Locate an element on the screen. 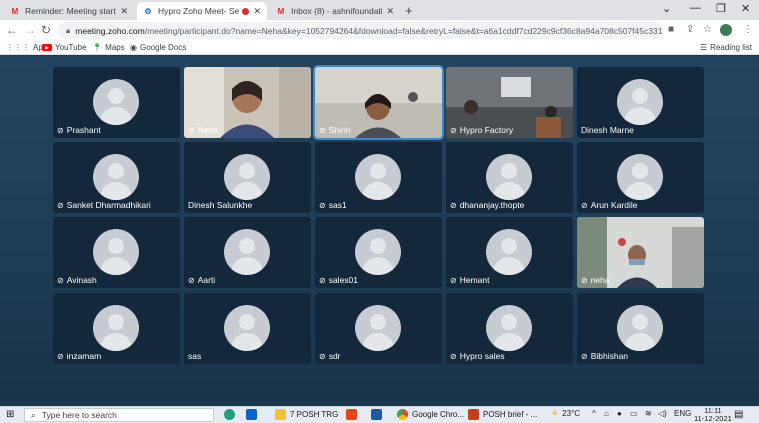 This screenshot has height=423, width=759. new-tab-button: + is located at coordinates (409, 10).